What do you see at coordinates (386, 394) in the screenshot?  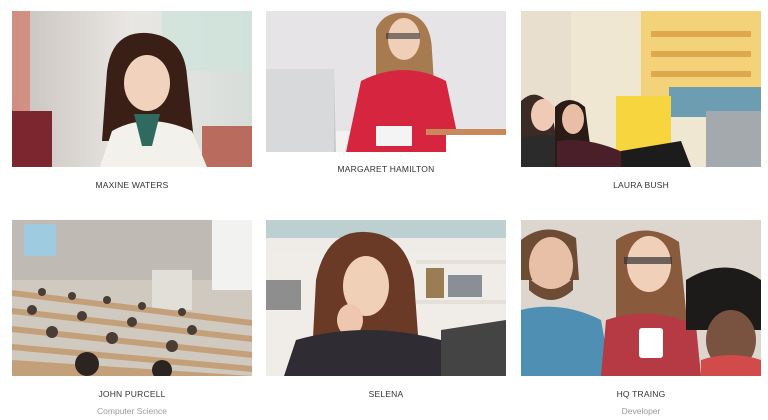 I see `member-name: SELENA` at bounding box center [386, 394].